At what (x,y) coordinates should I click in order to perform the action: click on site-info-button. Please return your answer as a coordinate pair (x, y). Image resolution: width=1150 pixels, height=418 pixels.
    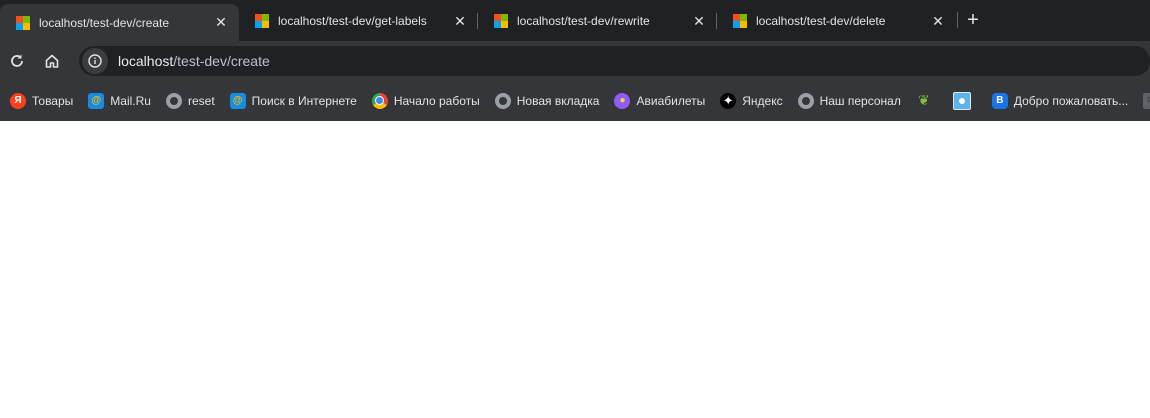
    Looking at the image, I should click on (95, 60).